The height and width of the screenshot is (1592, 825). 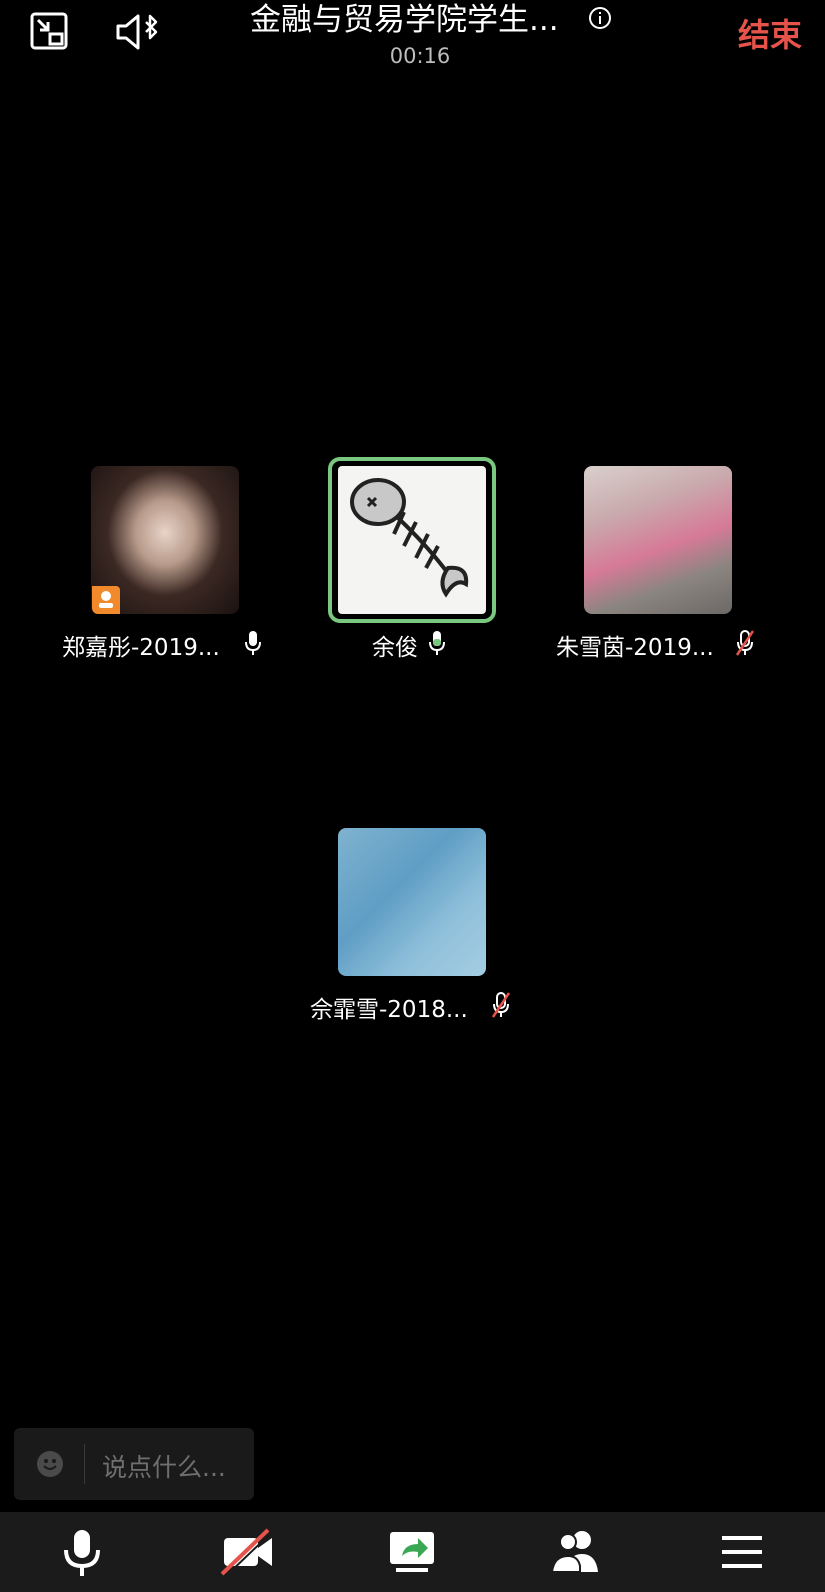 I want to click on speaker-bluetooth-icon, so click(x=140, y=32).